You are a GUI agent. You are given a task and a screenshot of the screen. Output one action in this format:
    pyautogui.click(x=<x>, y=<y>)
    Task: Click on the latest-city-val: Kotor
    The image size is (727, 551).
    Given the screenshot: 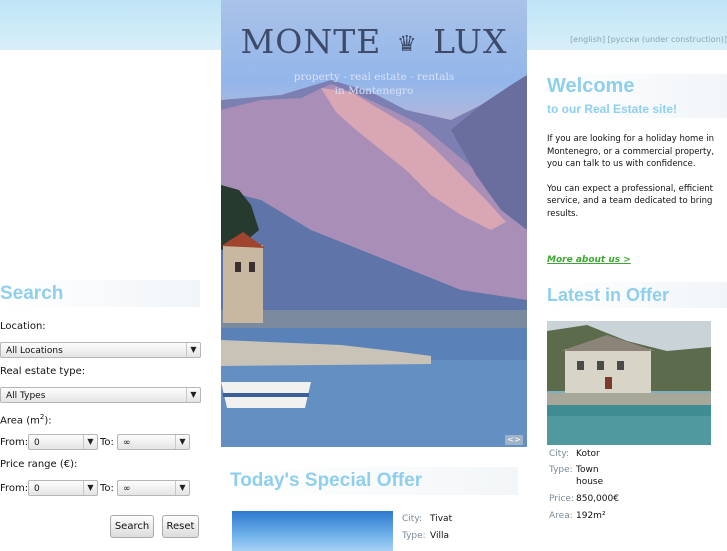 What is the action you would take?
    pyautogui.click(x=588, y=454)
    